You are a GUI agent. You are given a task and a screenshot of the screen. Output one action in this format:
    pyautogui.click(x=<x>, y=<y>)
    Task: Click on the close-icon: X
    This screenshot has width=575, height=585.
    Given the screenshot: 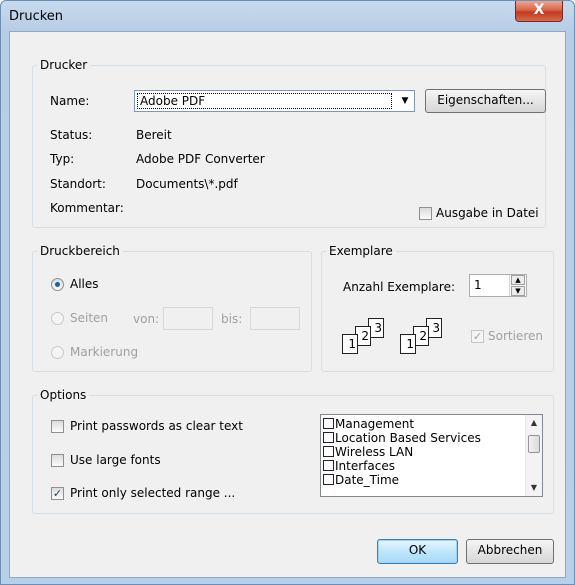 What is the action you would take?
    pyautogui.click(x=539, y=10)
    